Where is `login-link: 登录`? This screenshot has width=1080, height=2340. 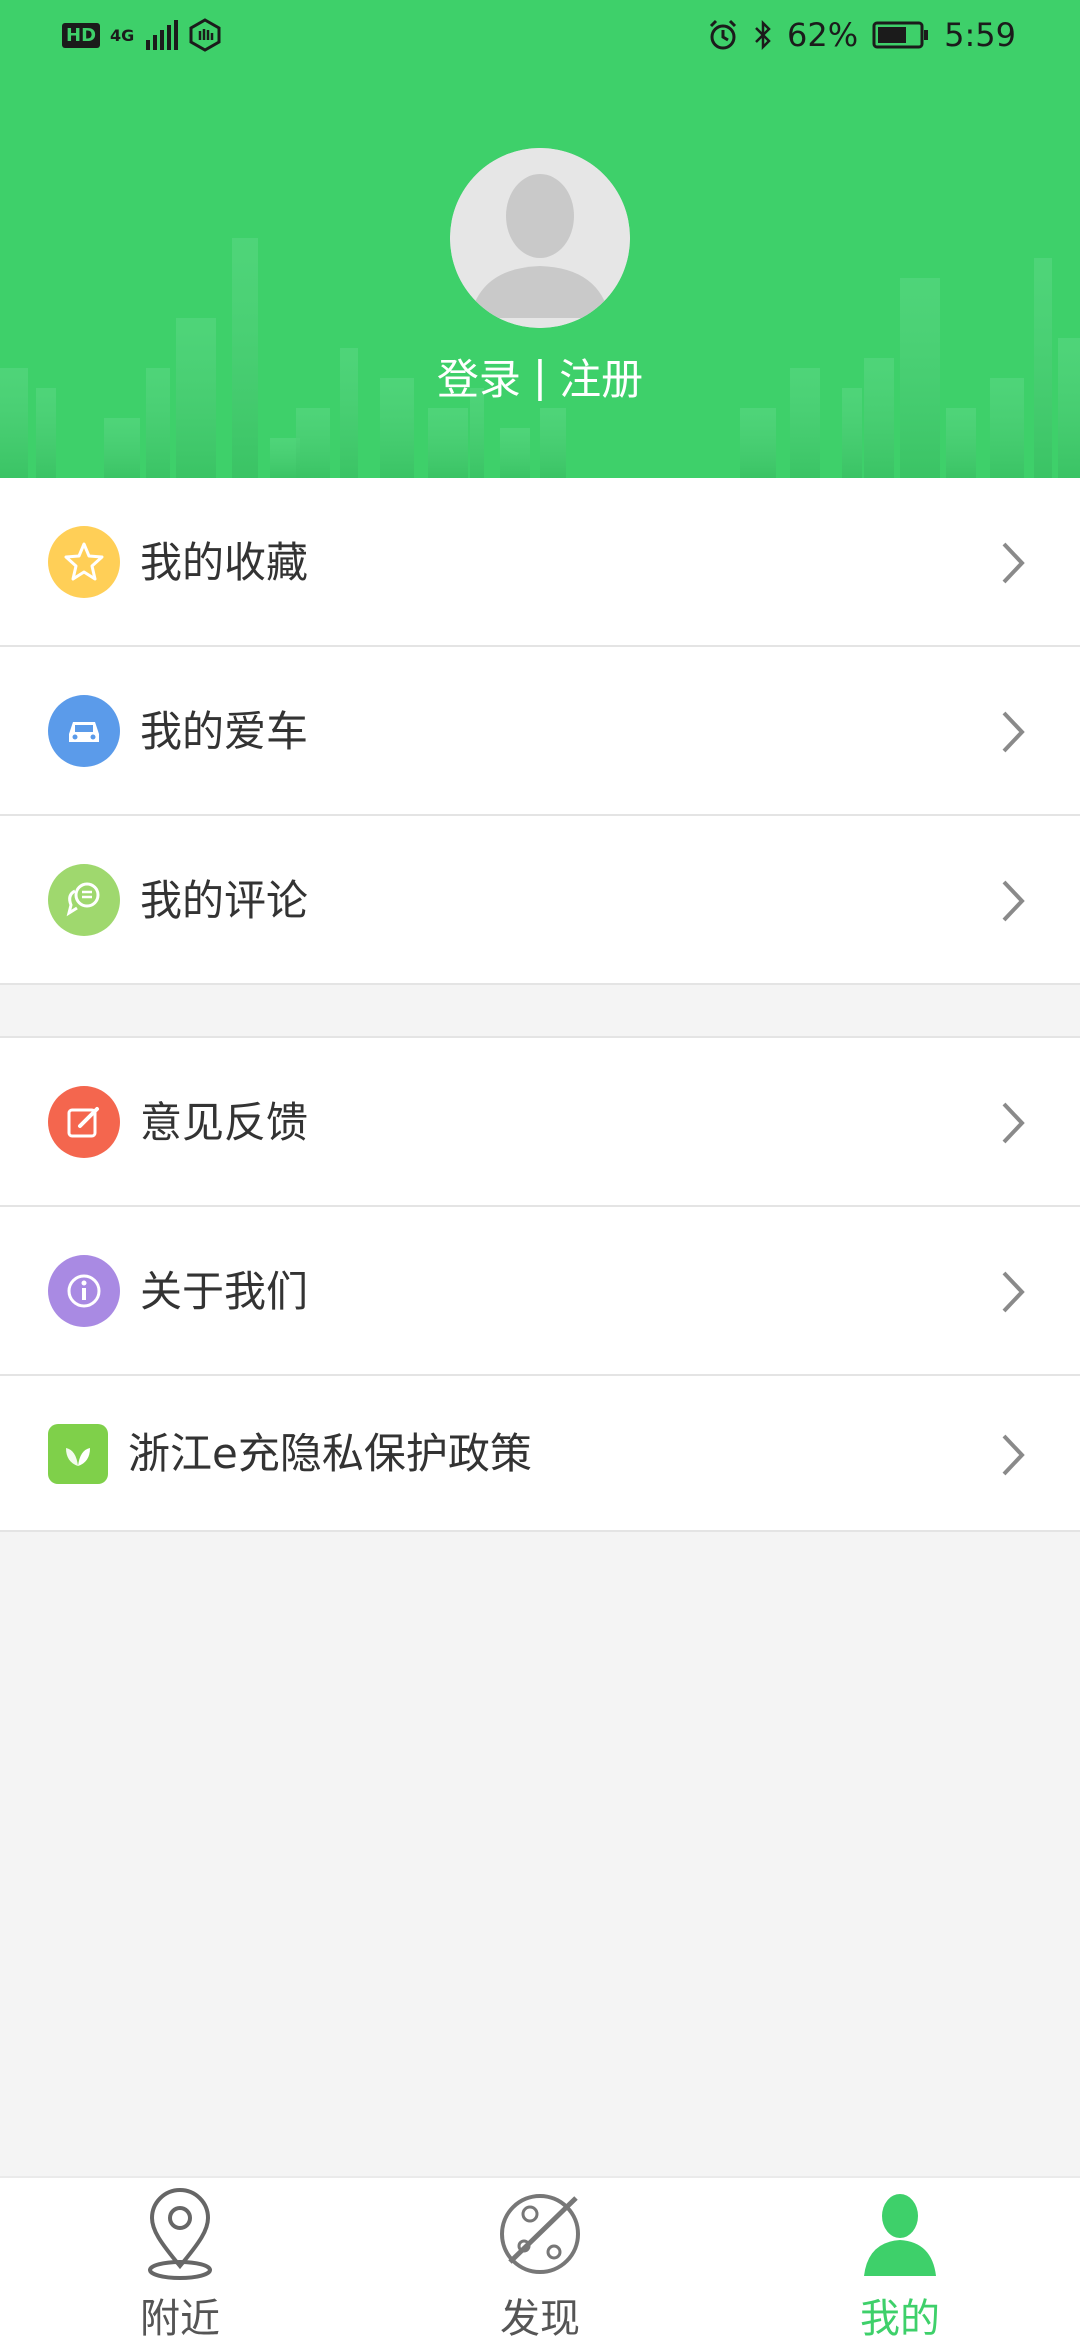
login-link: 登录 is located at coordinates (479, 379).